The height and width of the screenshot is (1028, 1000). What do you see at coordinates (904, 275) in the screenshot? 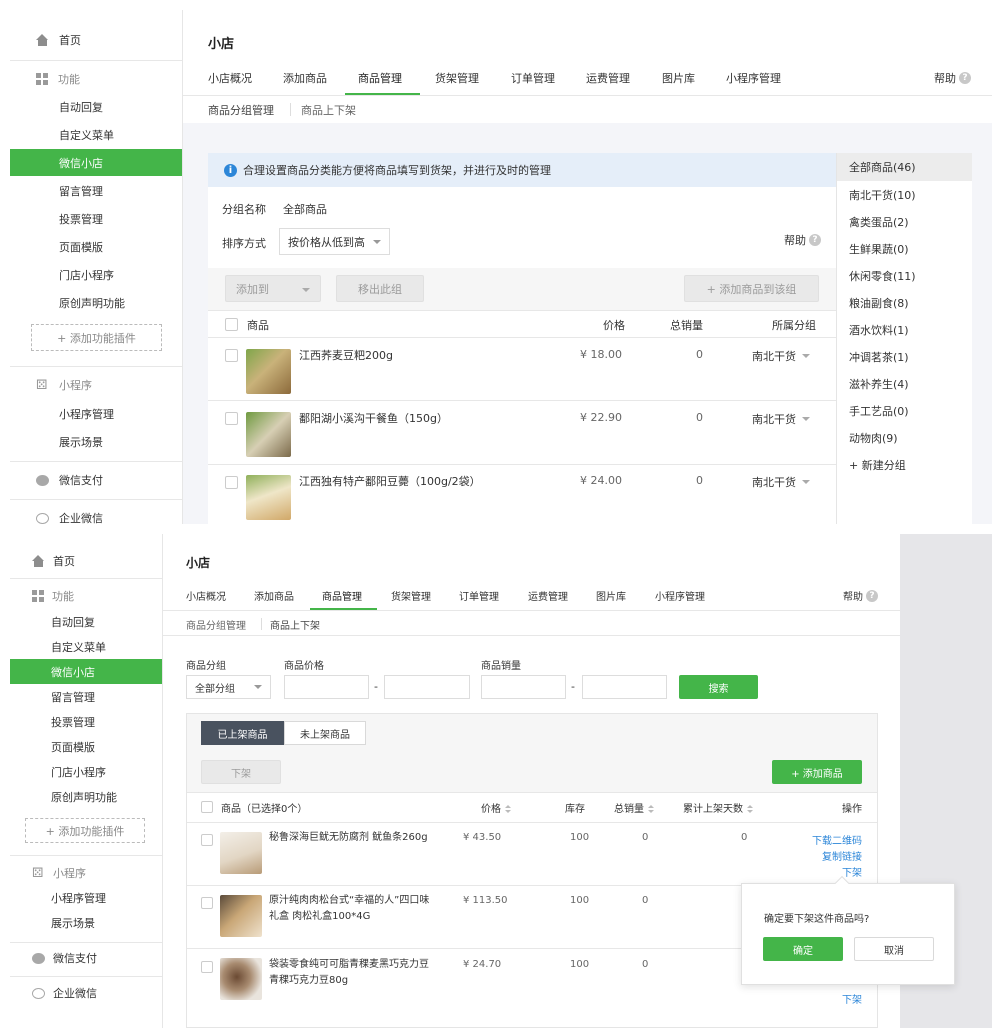
I see `category-item: 休闲零食(11)` at bounding box center [904, 275].